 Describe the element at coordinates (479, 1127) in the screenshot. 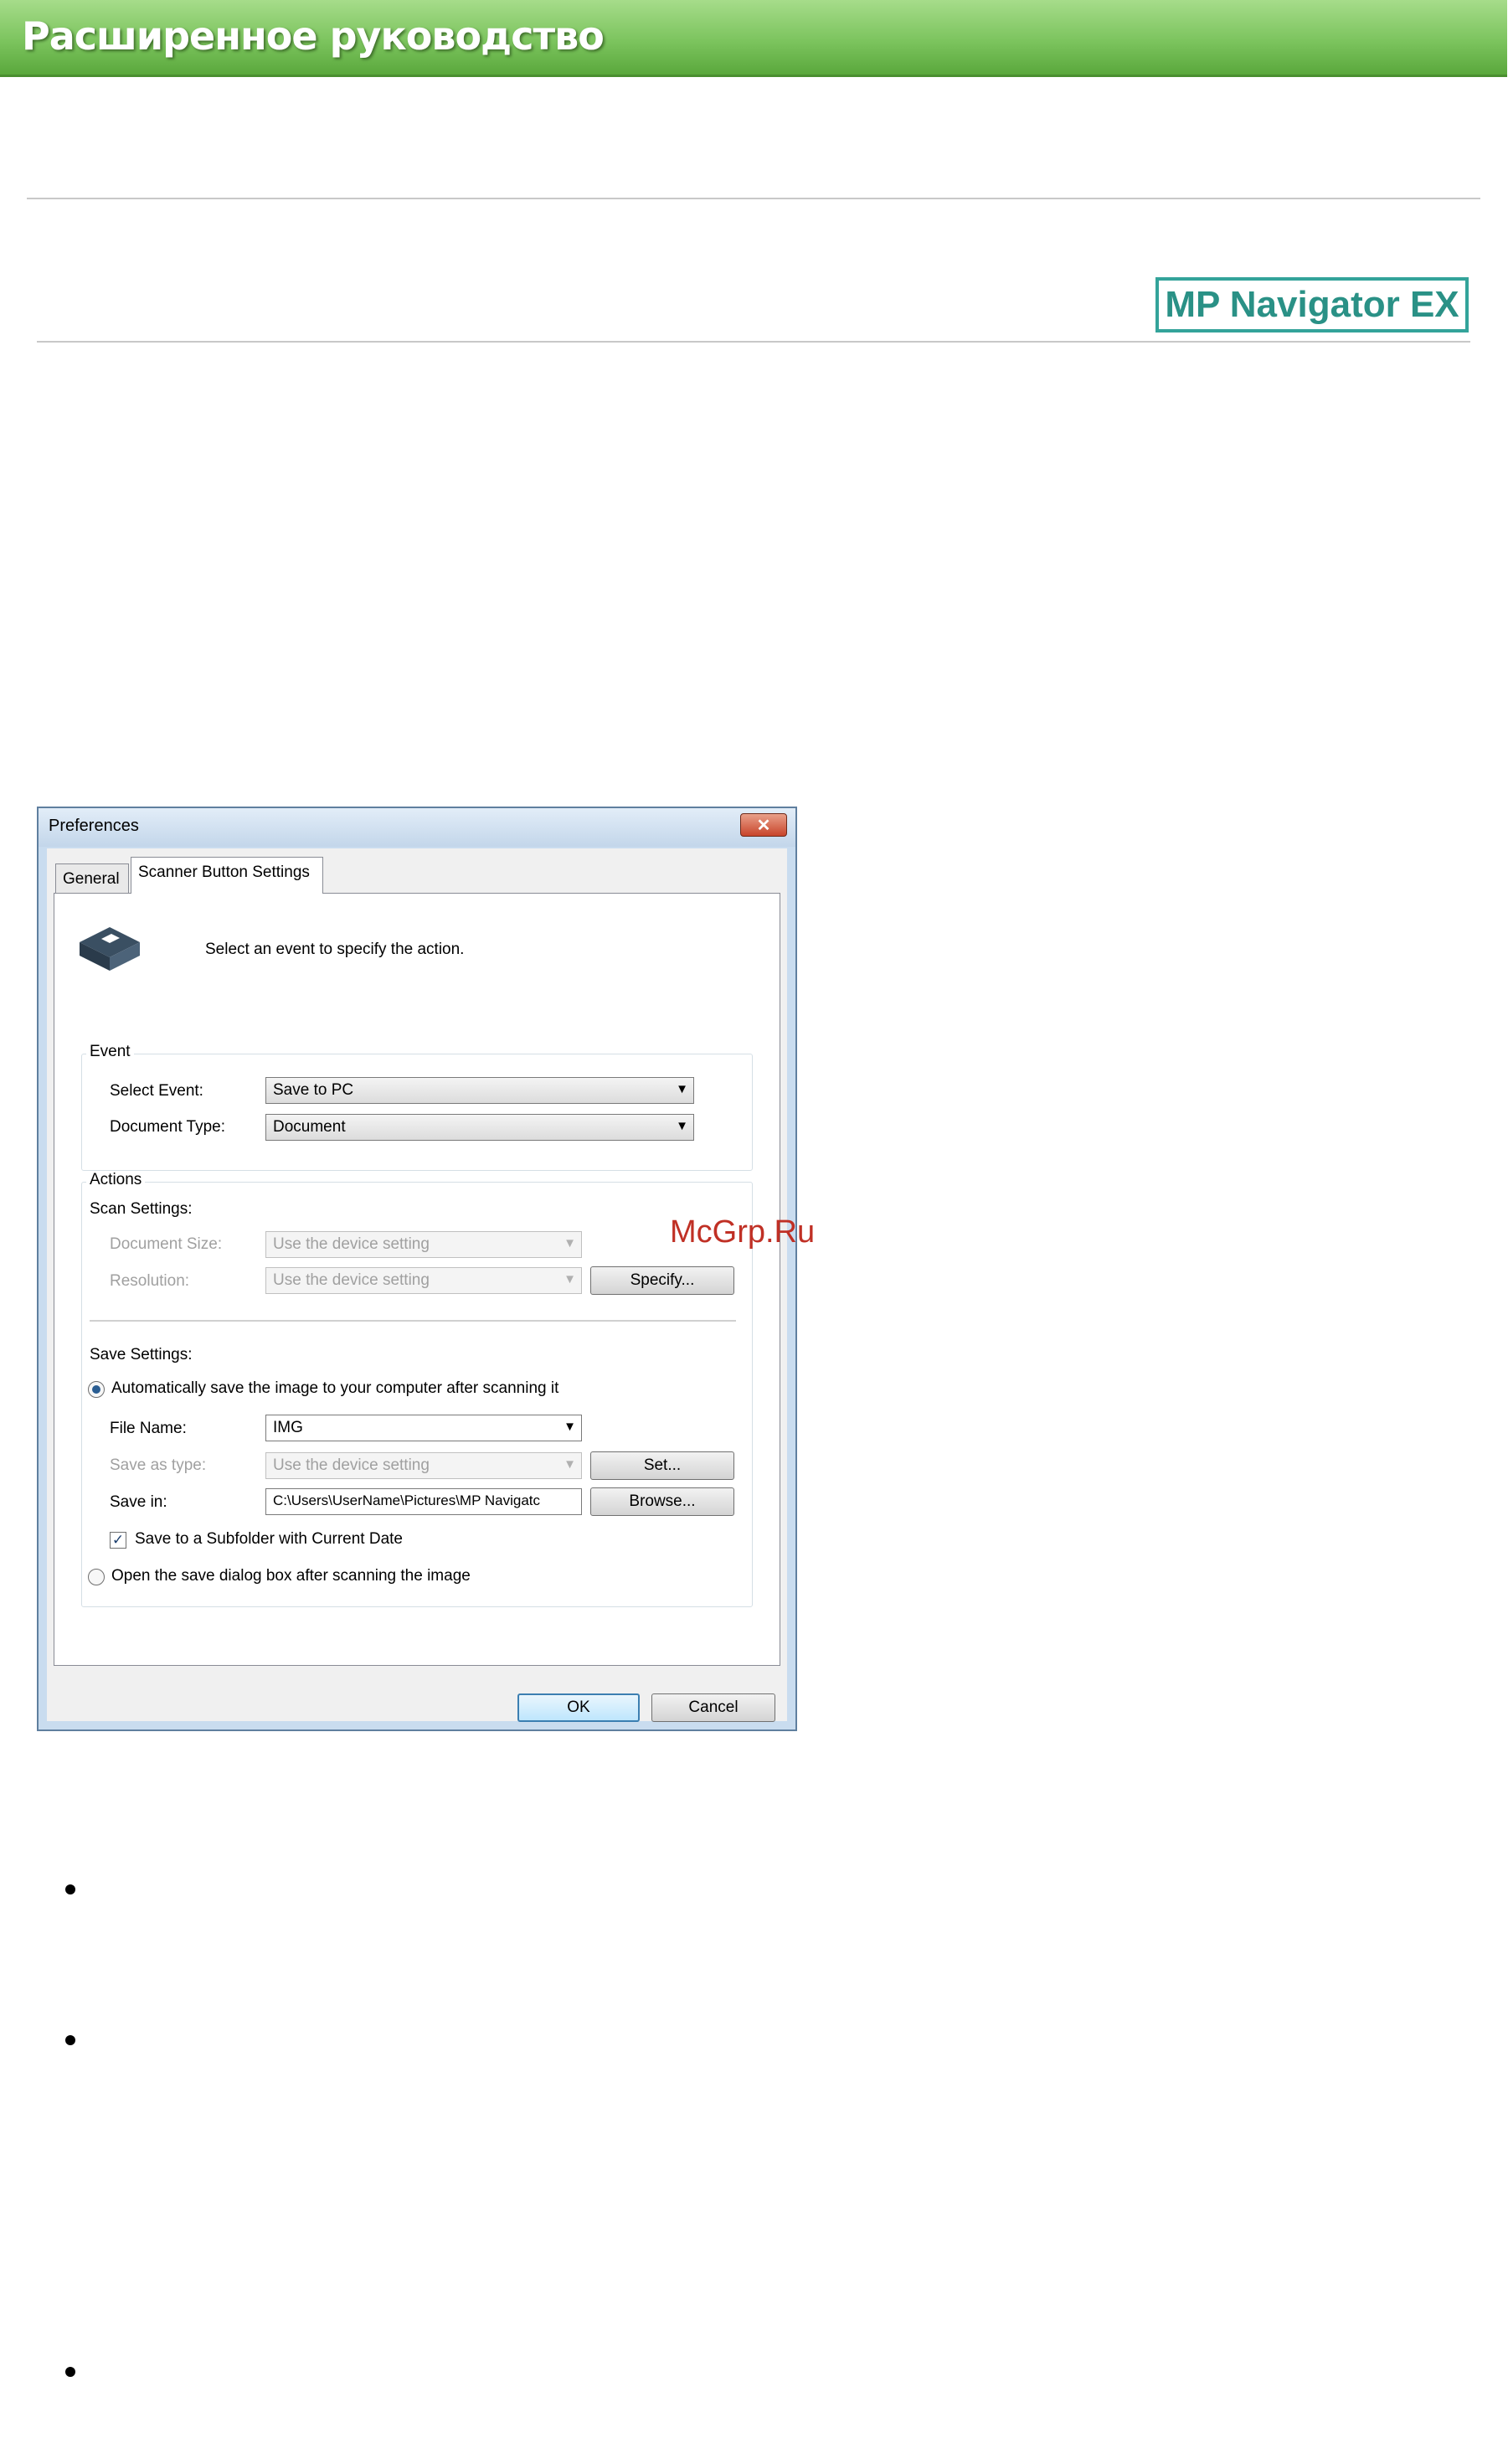

I see `document-type-dropdown: Document ▼` at that location.